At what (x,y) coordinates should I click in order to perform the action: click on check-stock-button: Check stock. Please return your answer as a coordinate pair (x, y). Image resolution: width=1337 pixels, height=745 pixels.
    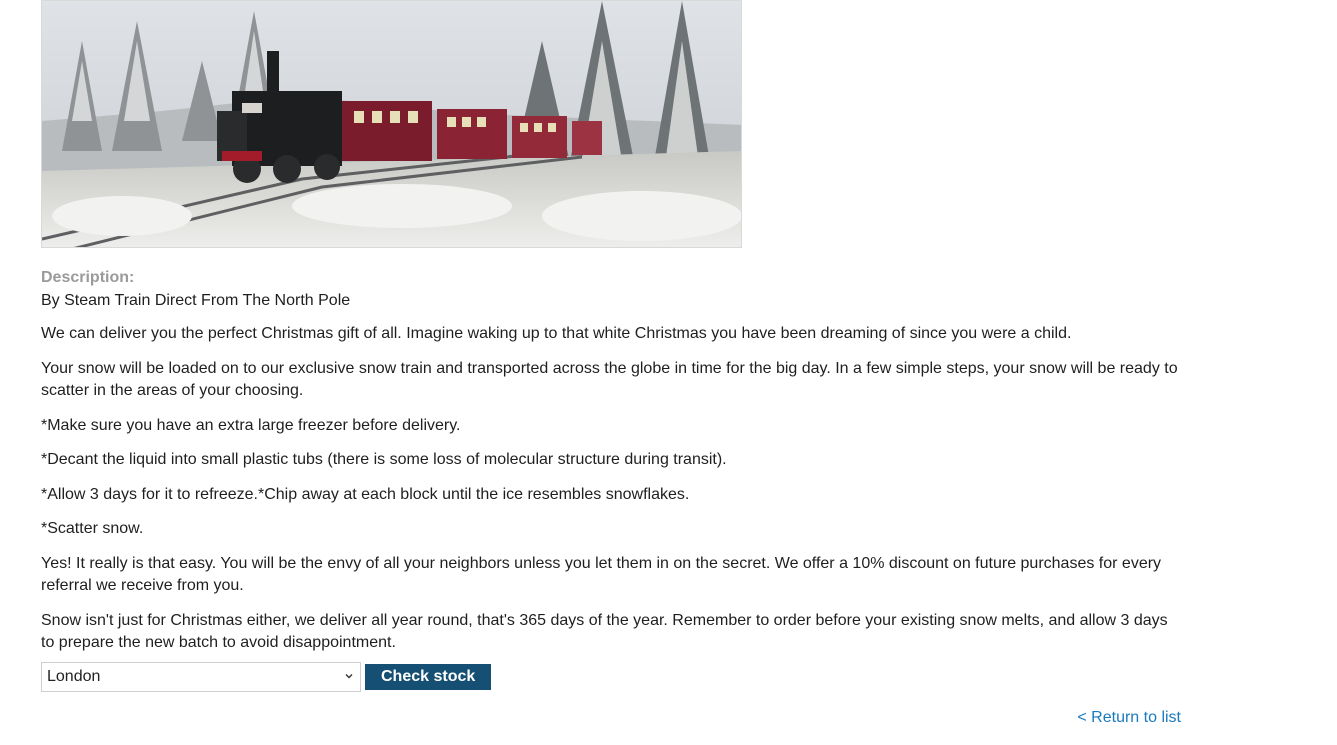
    Looking at the image, I should click on (428, 677).